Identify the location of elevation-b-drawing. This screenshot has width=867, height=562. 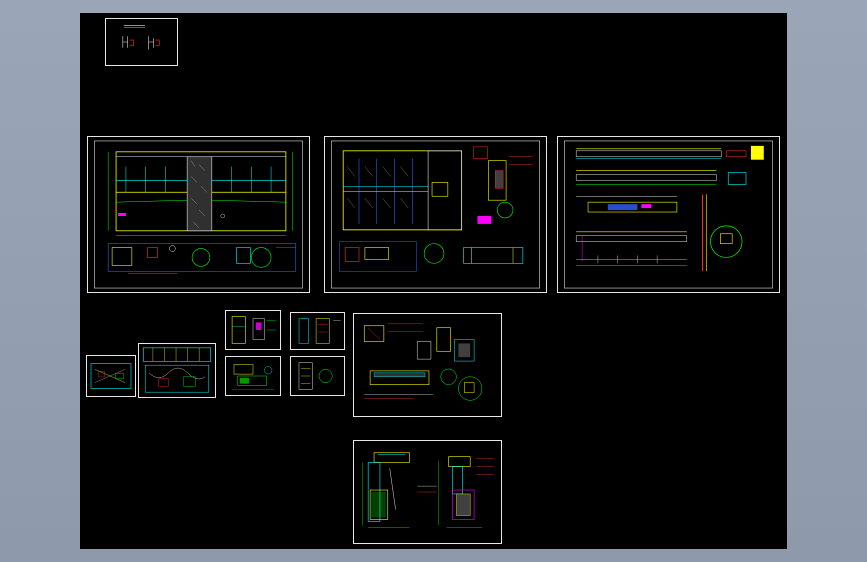
(435, 214).